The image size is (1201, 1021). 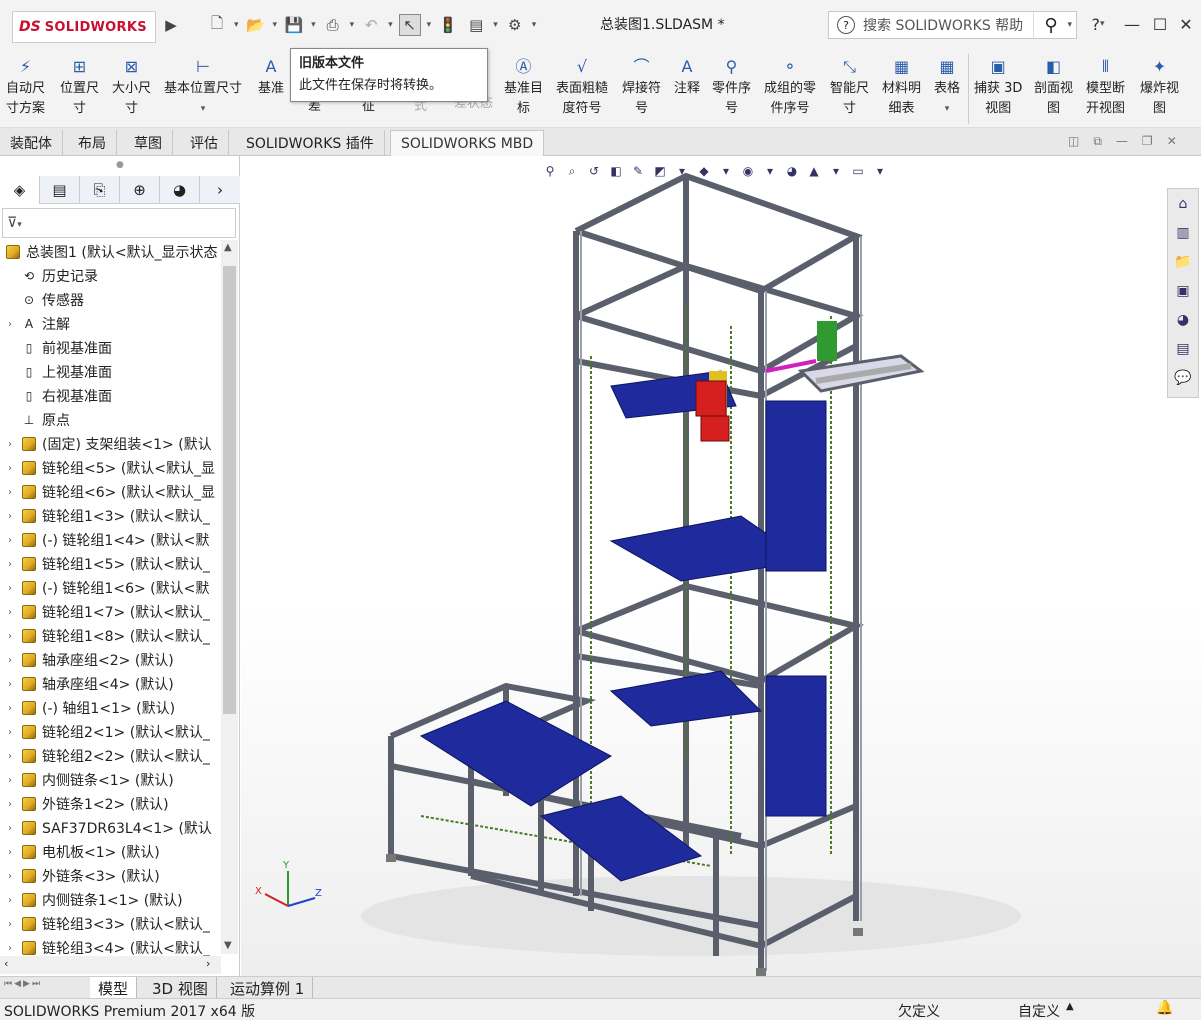 What do you see at coordinates (119, 223) in the screenshot?
I see `tree-filter-field: ⊽▾` at bounding box center [119, 223].